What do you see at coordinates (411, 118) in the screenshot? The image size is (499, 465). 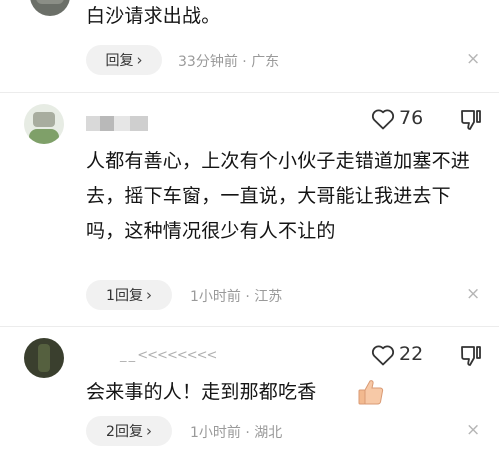 I see `like-count: 76` at bounding box center [411, 118].